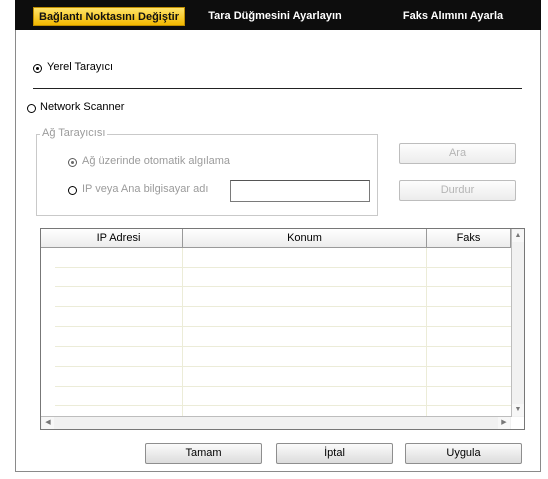  Describe the element at coordinates (31, 108) in the screenshot. I see `network-scanner-radio` at that location.